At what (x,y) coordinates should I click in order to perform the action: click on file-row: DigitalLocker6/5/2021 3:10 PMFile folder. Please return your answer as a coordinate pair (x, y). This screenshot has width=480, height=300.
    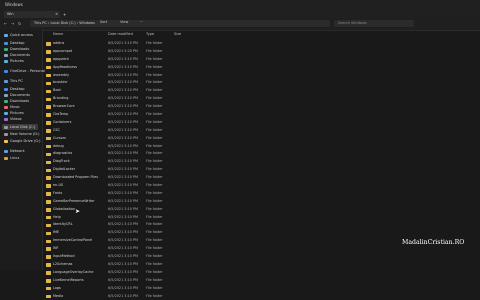
    Looking at the image, I should click on (194, 170).